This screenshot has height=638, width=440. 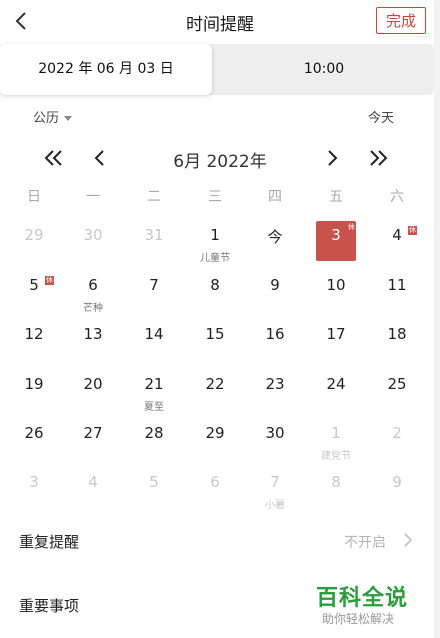 I want to click on day-number: 16, so click(x=275, y=334).